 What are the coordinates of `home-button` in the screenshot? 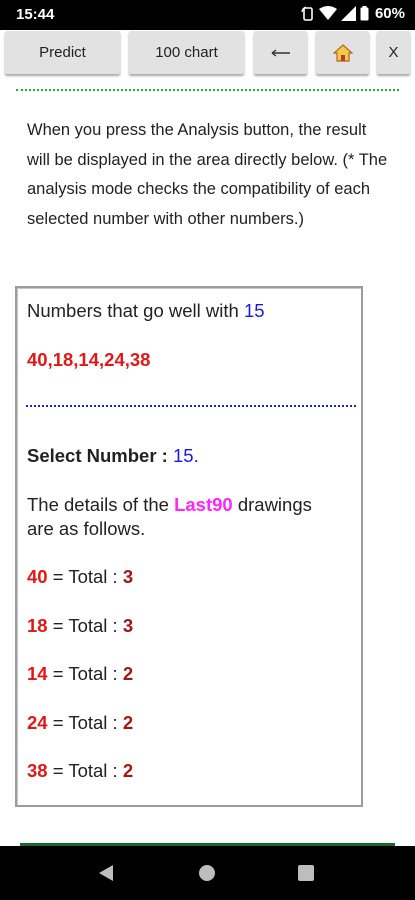 It's located at (342, 52).